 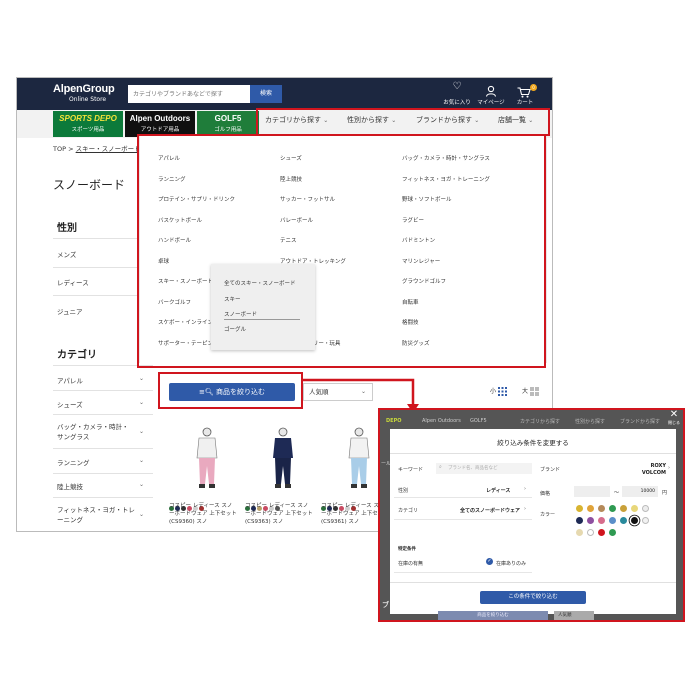 What do you see at coordinates (533, 87) in the screenshot?
I see `cart-count-badge: 0` at bounding box center [533, 87].